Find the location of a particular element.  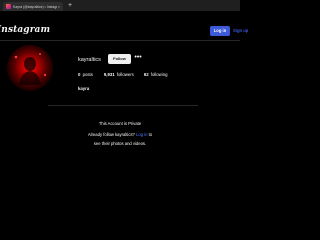

already-follow-prefix: Already follow kayraltics? is located at coordinates (111, 134).